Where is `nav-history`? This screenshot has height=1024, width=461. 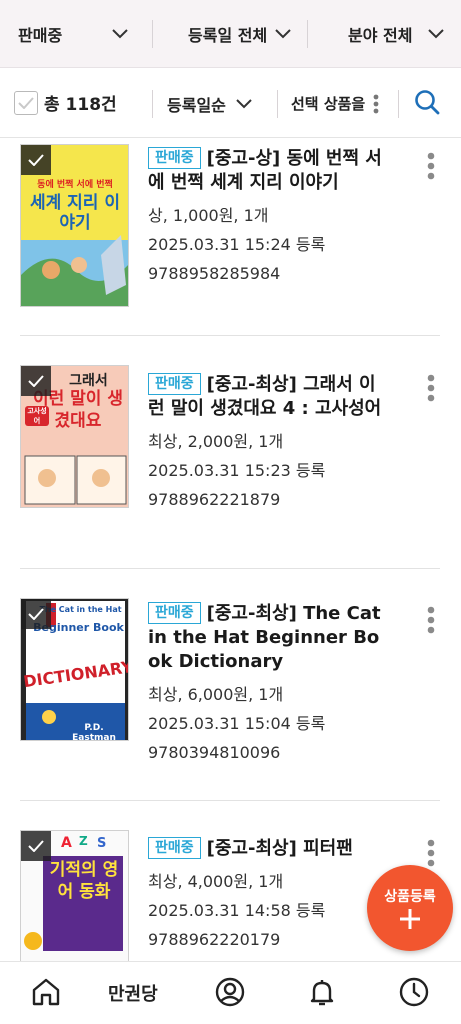 nav-history is located at coordinates (414, 994).